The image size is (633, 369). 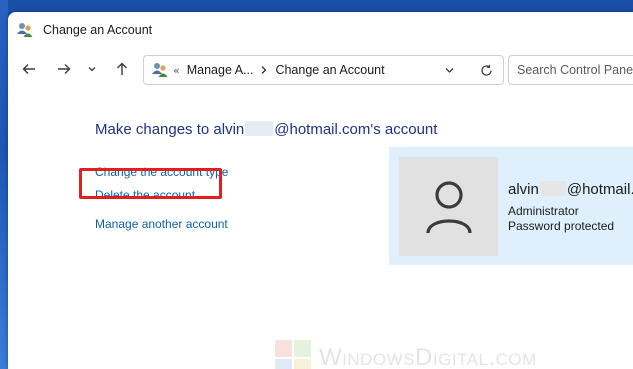 I want to click on user-icon, so click(x=448, y=206).